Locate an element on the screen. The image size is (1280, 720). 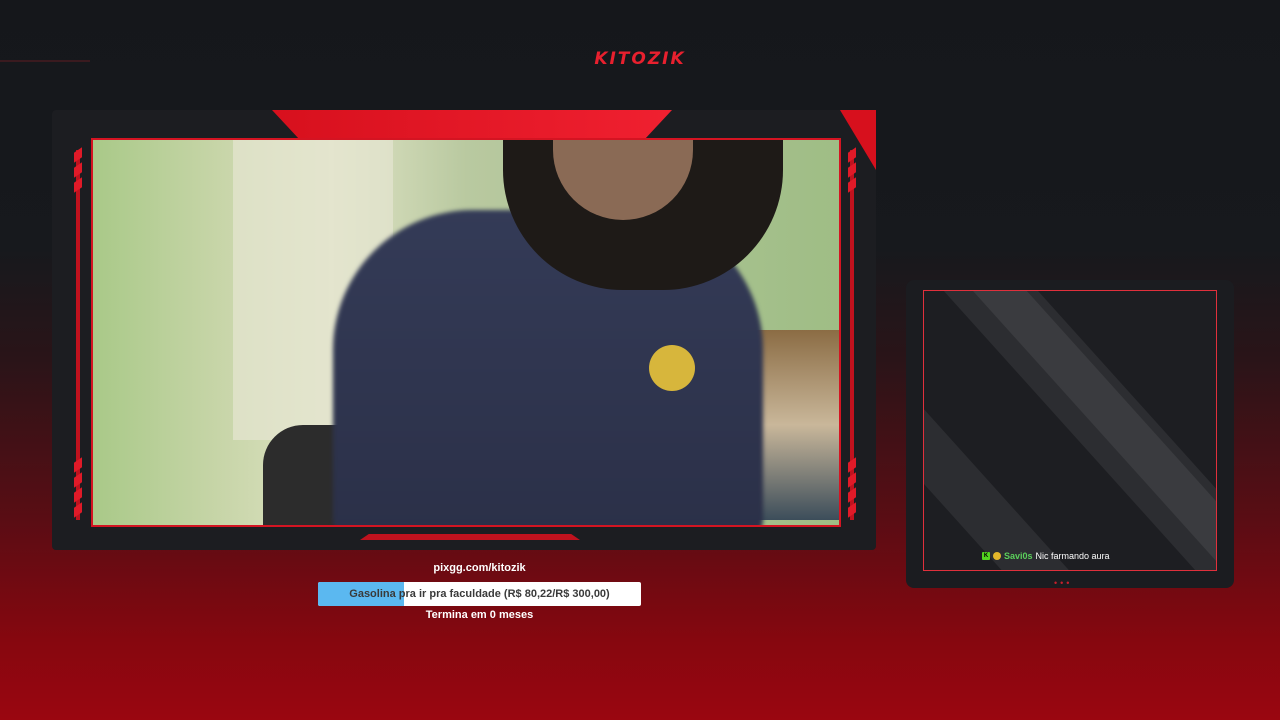
frame-left-ticks is located at coordinates (78, 171).